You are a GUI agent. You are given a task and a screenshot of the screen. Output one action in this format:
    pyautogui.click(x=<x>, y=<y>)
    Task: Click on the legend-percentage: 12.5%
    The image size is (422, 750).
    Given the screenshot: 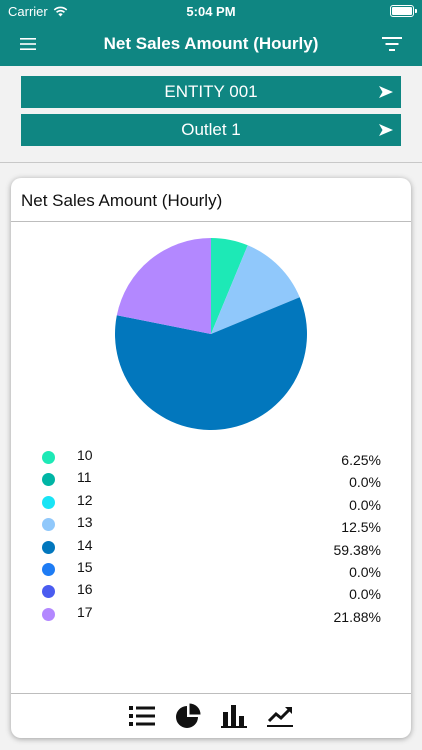 What is the action you would take?
    pyautogui.click(x=361, y=527)
    